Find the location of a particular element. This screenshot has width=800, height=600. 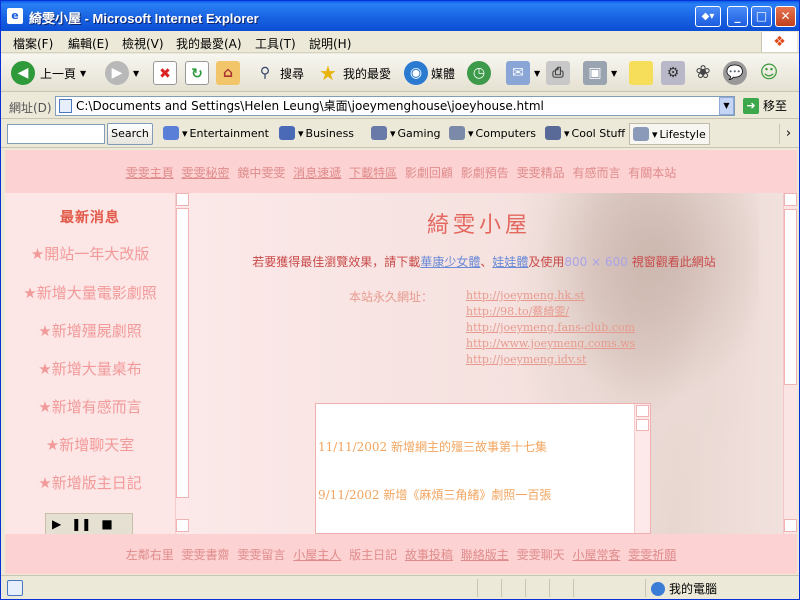

back-arrow-icon: ◀ is located at coordinates (23, 73).